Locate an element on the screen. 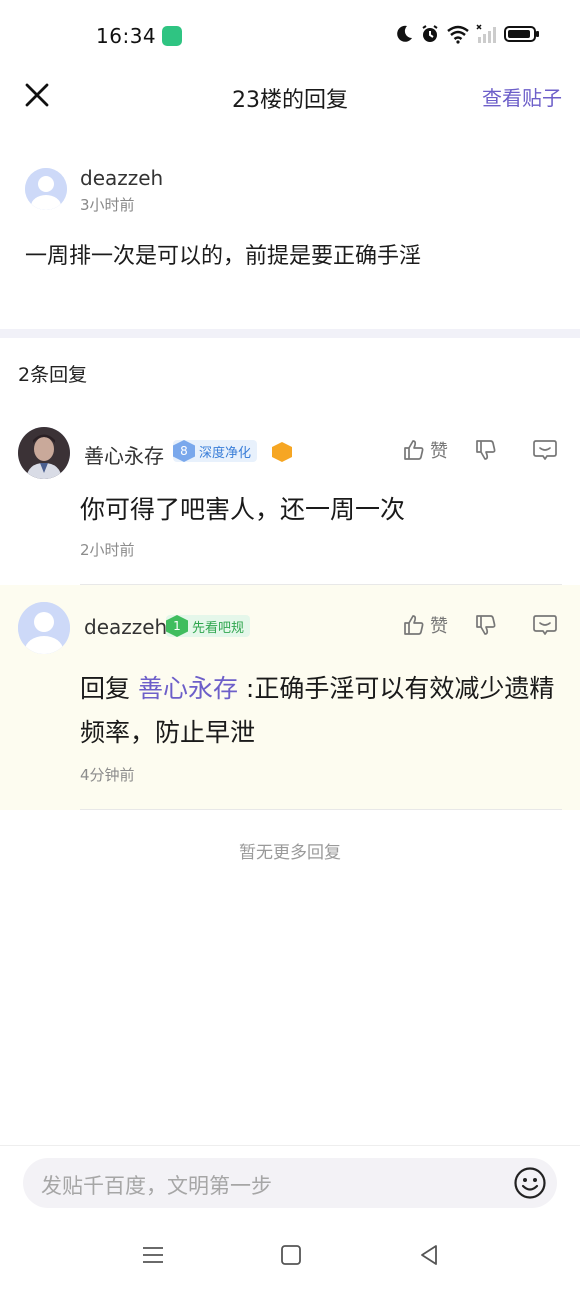 This screenshot has height=1289, width=580. home-icon is located at coordinates (291, 1255).